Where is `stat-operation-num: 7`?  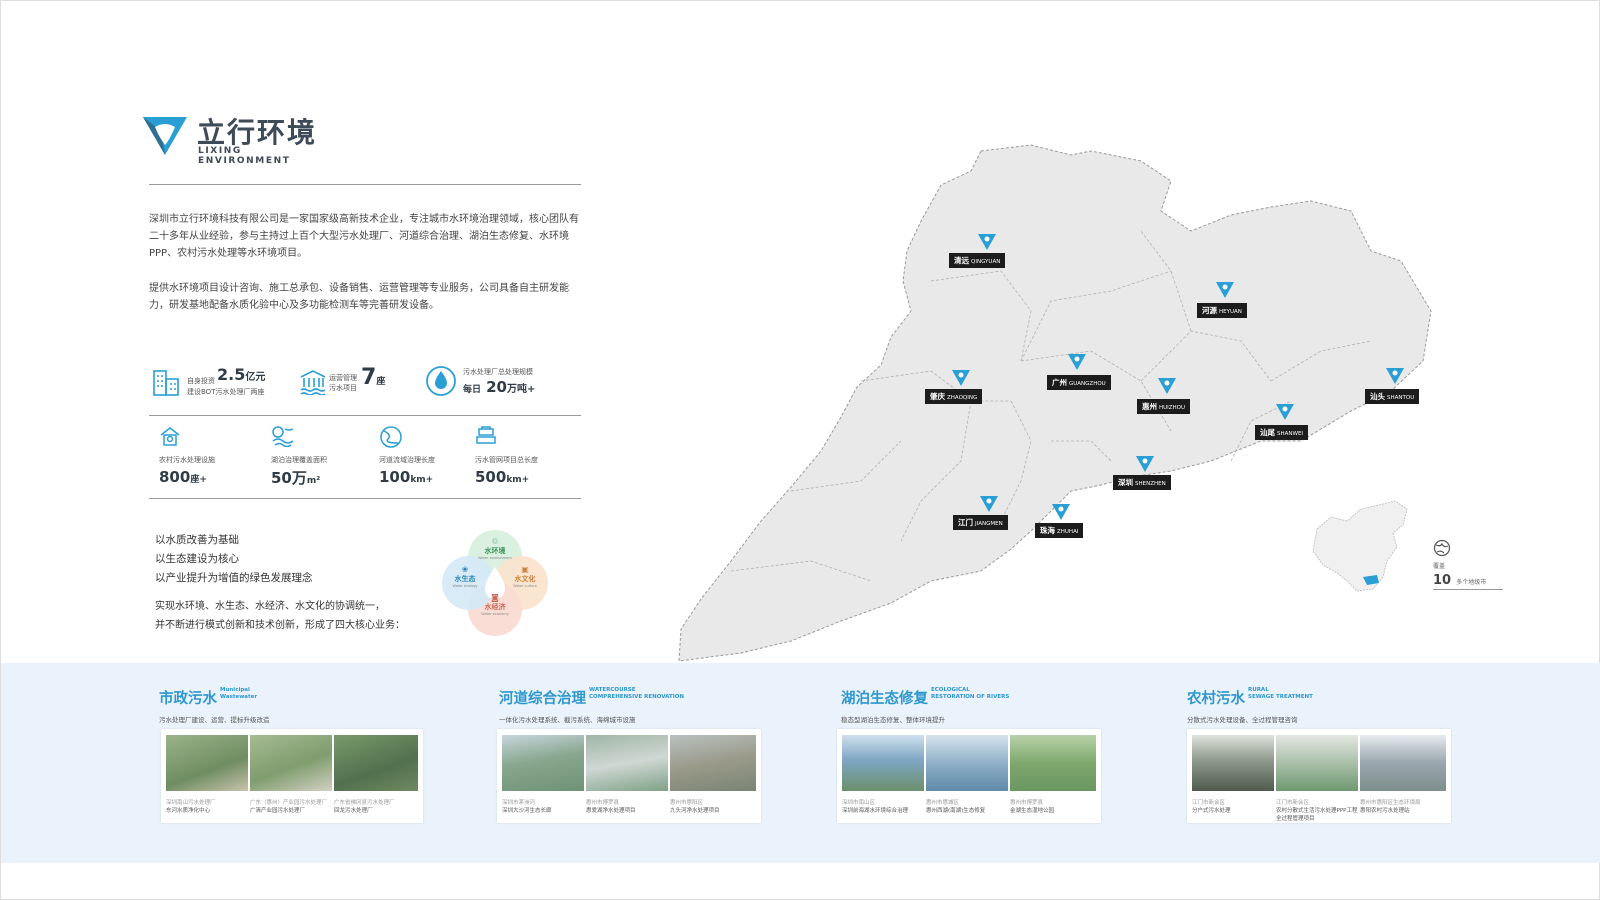
stat-operation-num: 7 is located at coordinates (369, 377).